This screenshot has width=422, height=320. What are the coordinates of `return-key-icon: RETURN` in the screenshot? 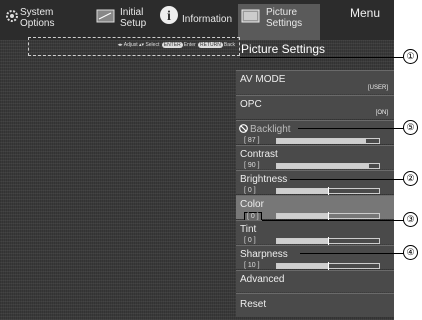 It's located at (210, 45).